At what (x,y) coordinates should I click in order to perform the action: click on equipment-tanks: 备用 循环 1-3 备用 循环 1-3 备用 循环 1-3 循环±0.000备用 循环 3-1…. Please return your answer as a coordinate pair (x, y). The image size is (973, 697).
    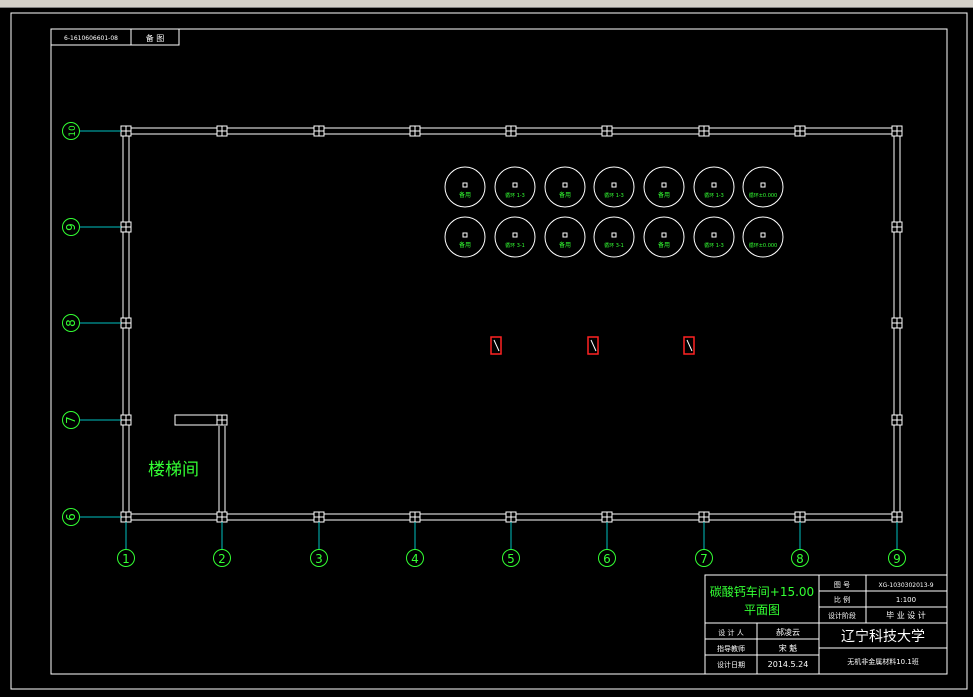
    Looking at the image, I should click on (614, 212).